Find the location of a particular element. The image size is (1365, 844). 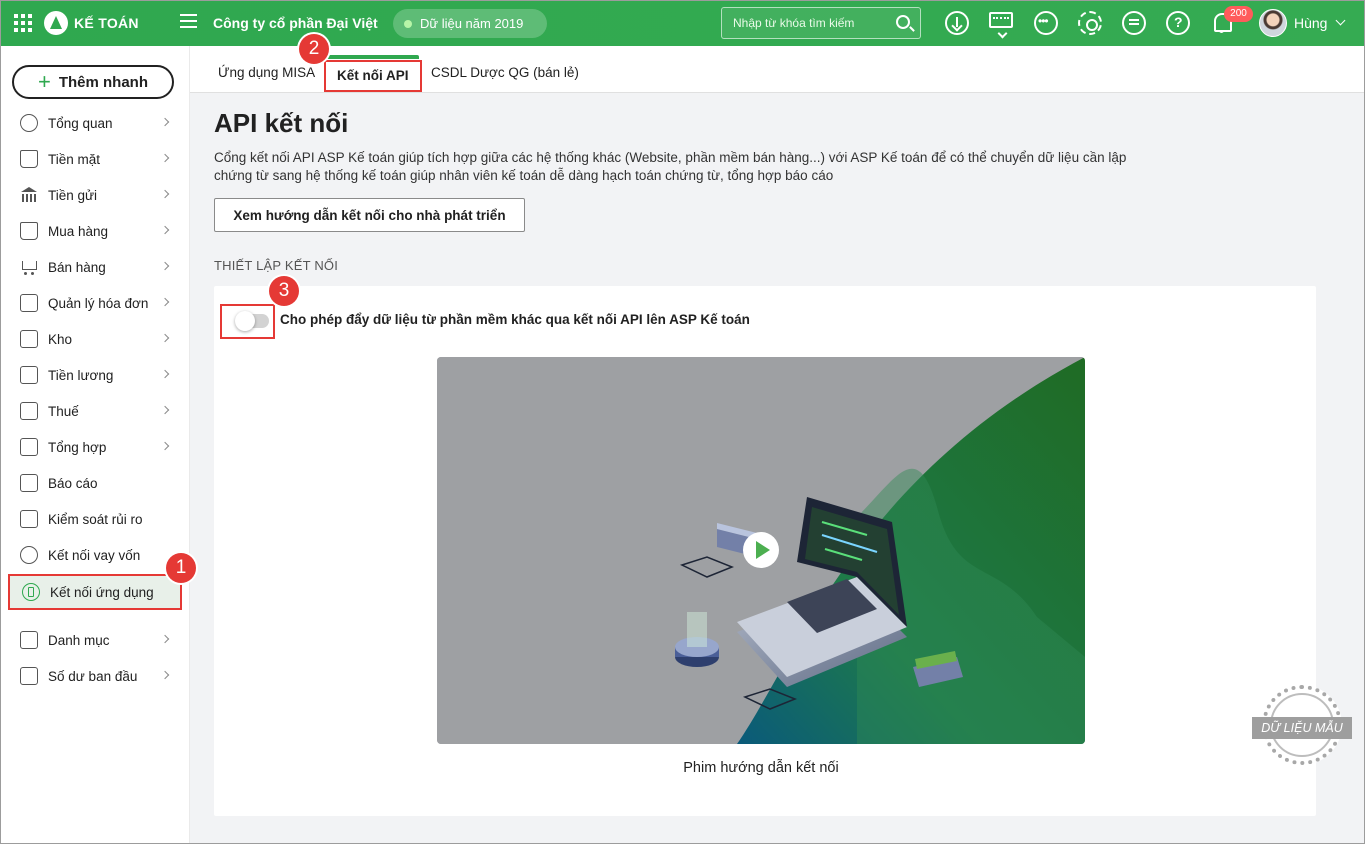

opening-balance-icon is located at coordinates (29, 676).